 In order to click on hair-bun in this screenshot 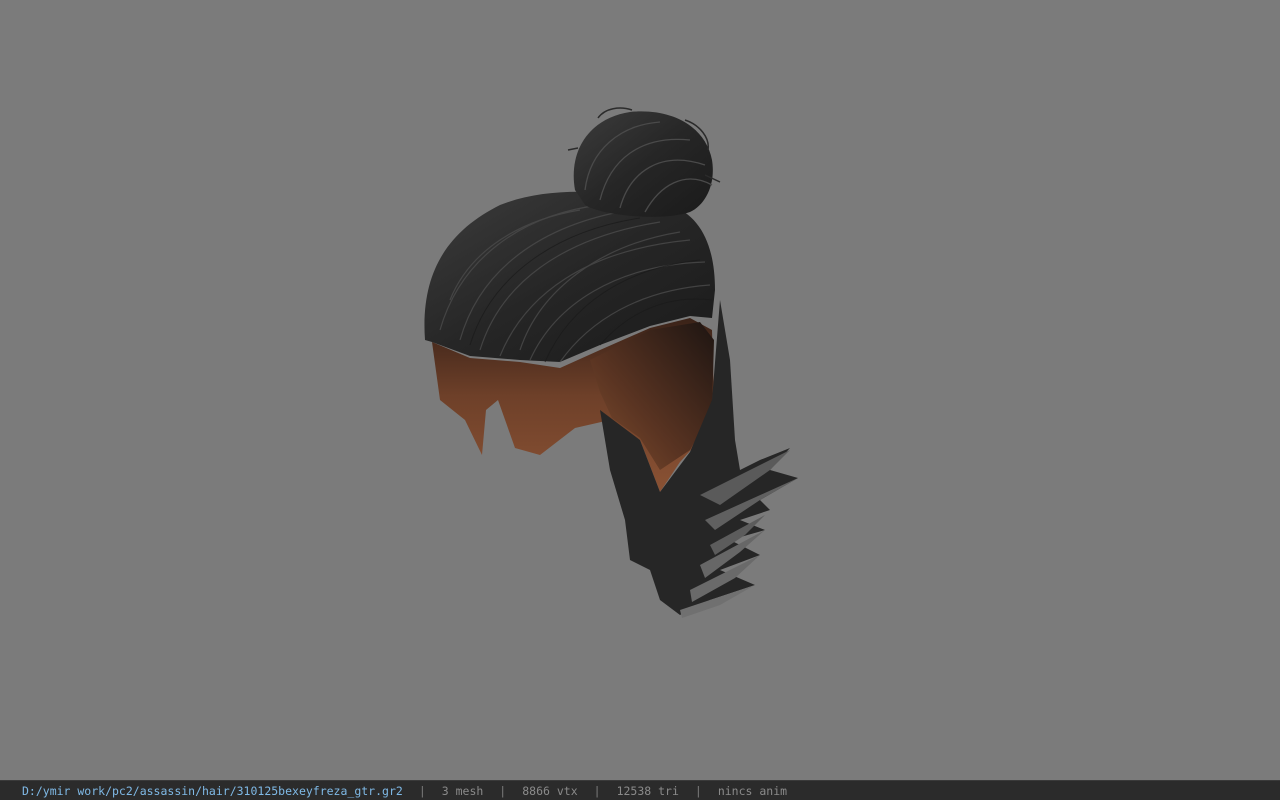, I will do `click(644, 162)`.